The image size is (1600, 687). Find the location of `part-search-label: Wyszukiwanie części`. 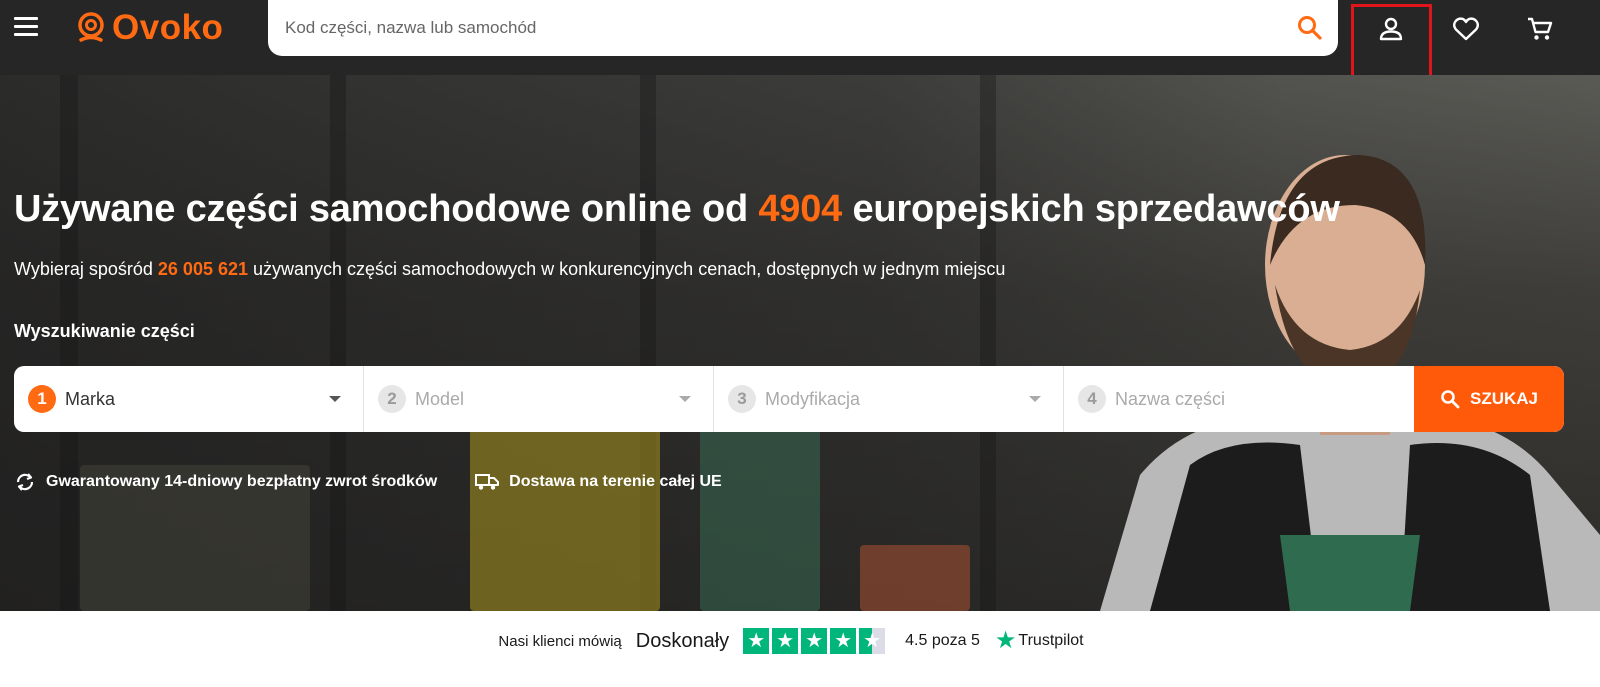

part-search-label: Wyszukiwanie części is located at coordinates (104, 331).